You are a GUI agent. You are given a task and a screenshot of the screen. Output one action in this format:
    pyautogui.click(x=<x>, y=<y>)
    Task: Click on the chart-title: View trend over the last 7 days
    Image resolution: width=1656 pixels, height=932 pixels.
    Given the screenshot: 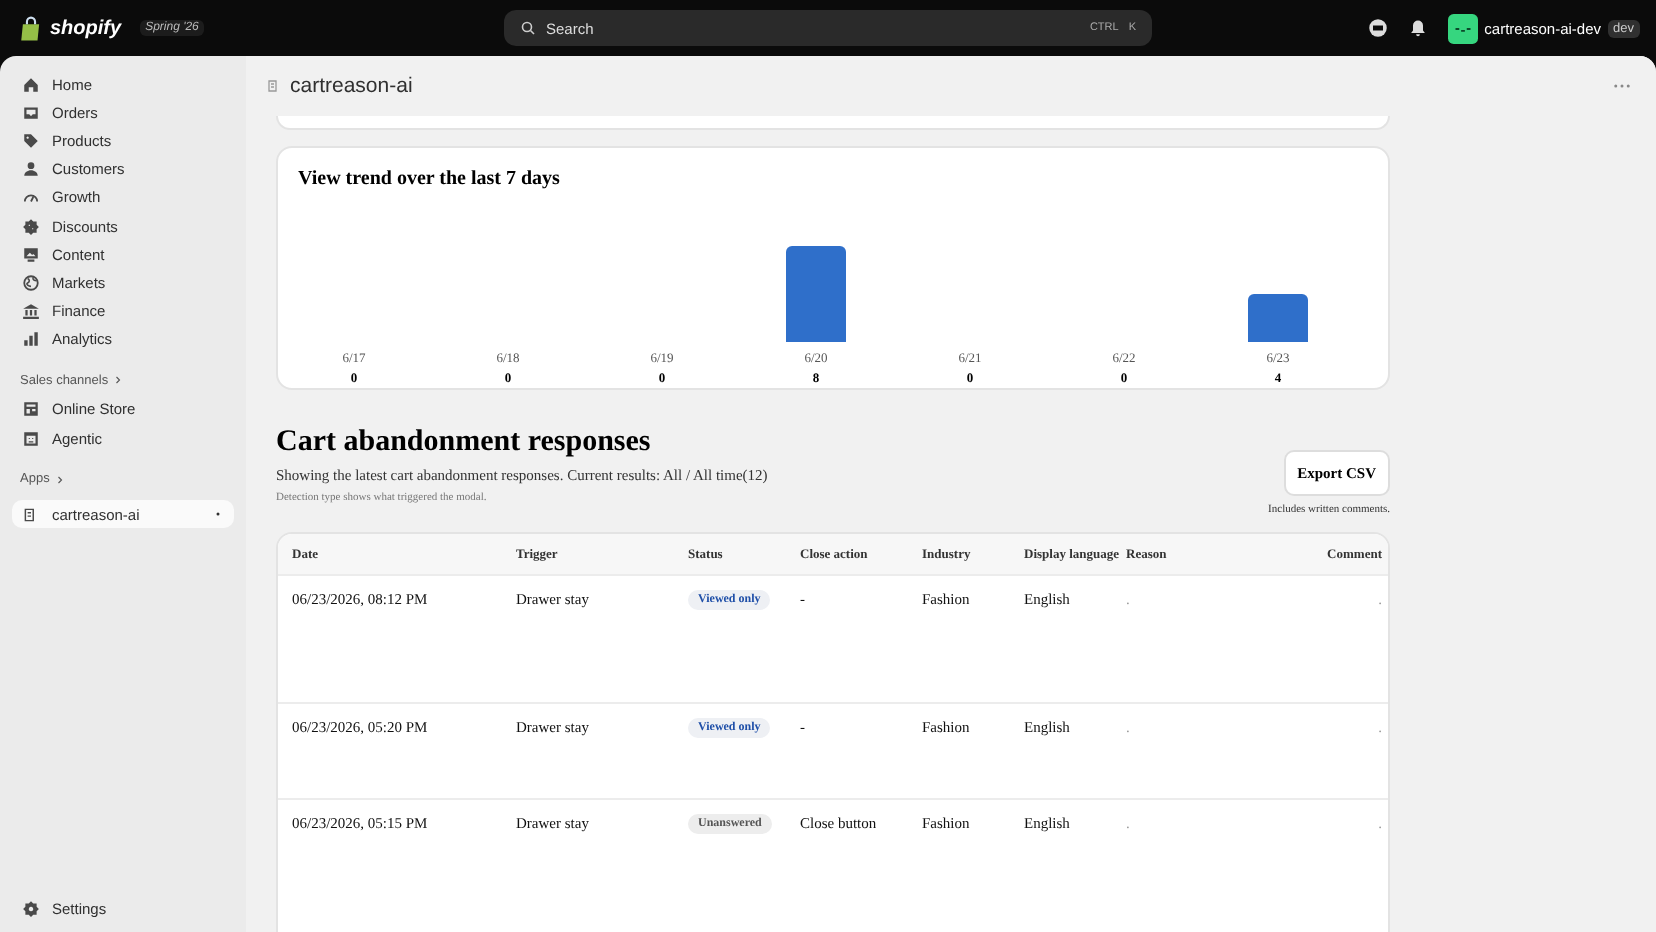 What is the action you would take?
    pyautogui.click(x=430, y=179)
    